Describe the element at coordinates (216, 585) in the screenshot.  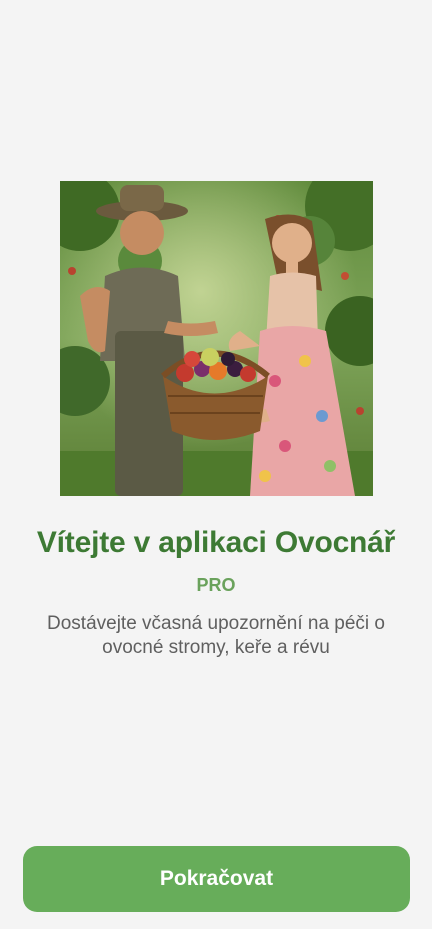
I see `pro-badge: PRO` at that location.